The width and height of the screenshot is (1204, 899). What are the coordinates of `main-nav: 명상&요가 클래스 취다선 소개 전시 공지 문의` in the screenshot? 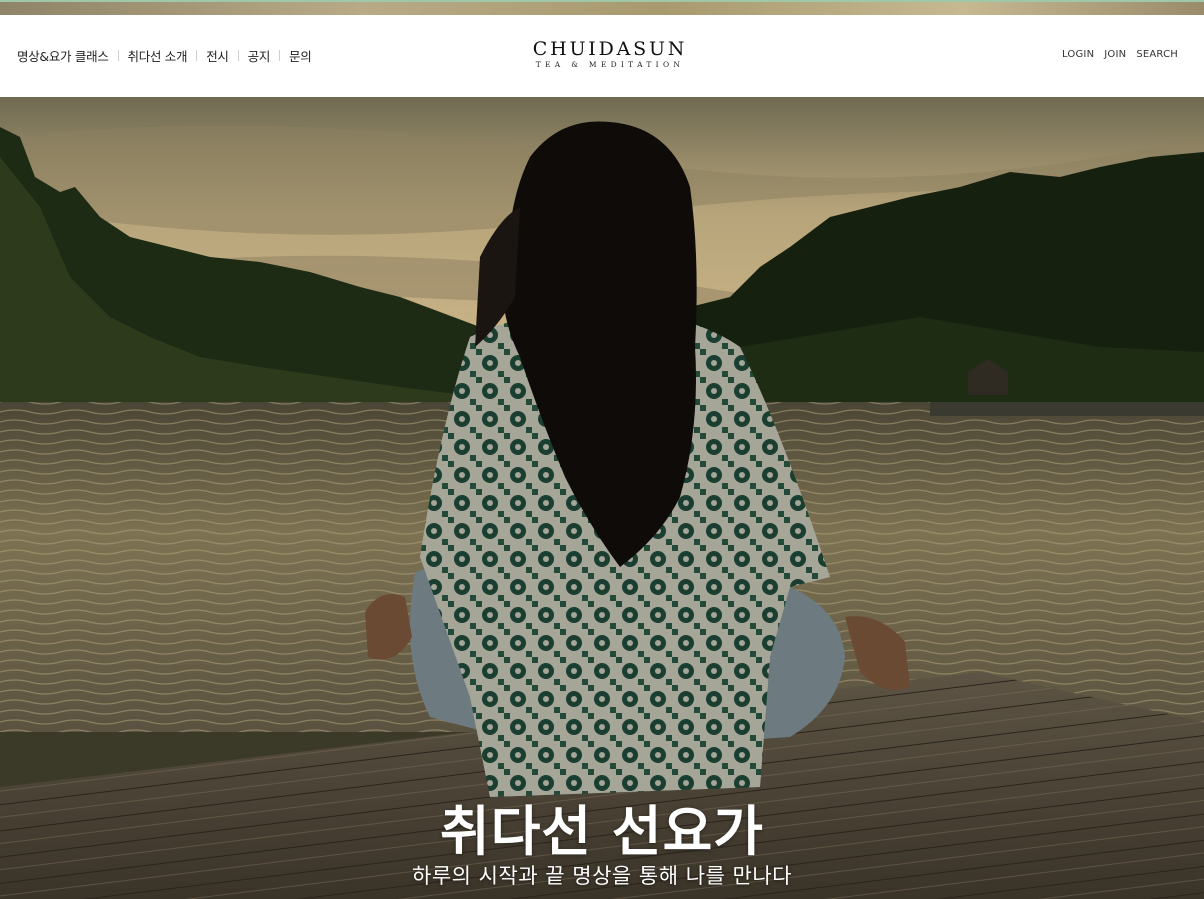 It's located at (164, 55).